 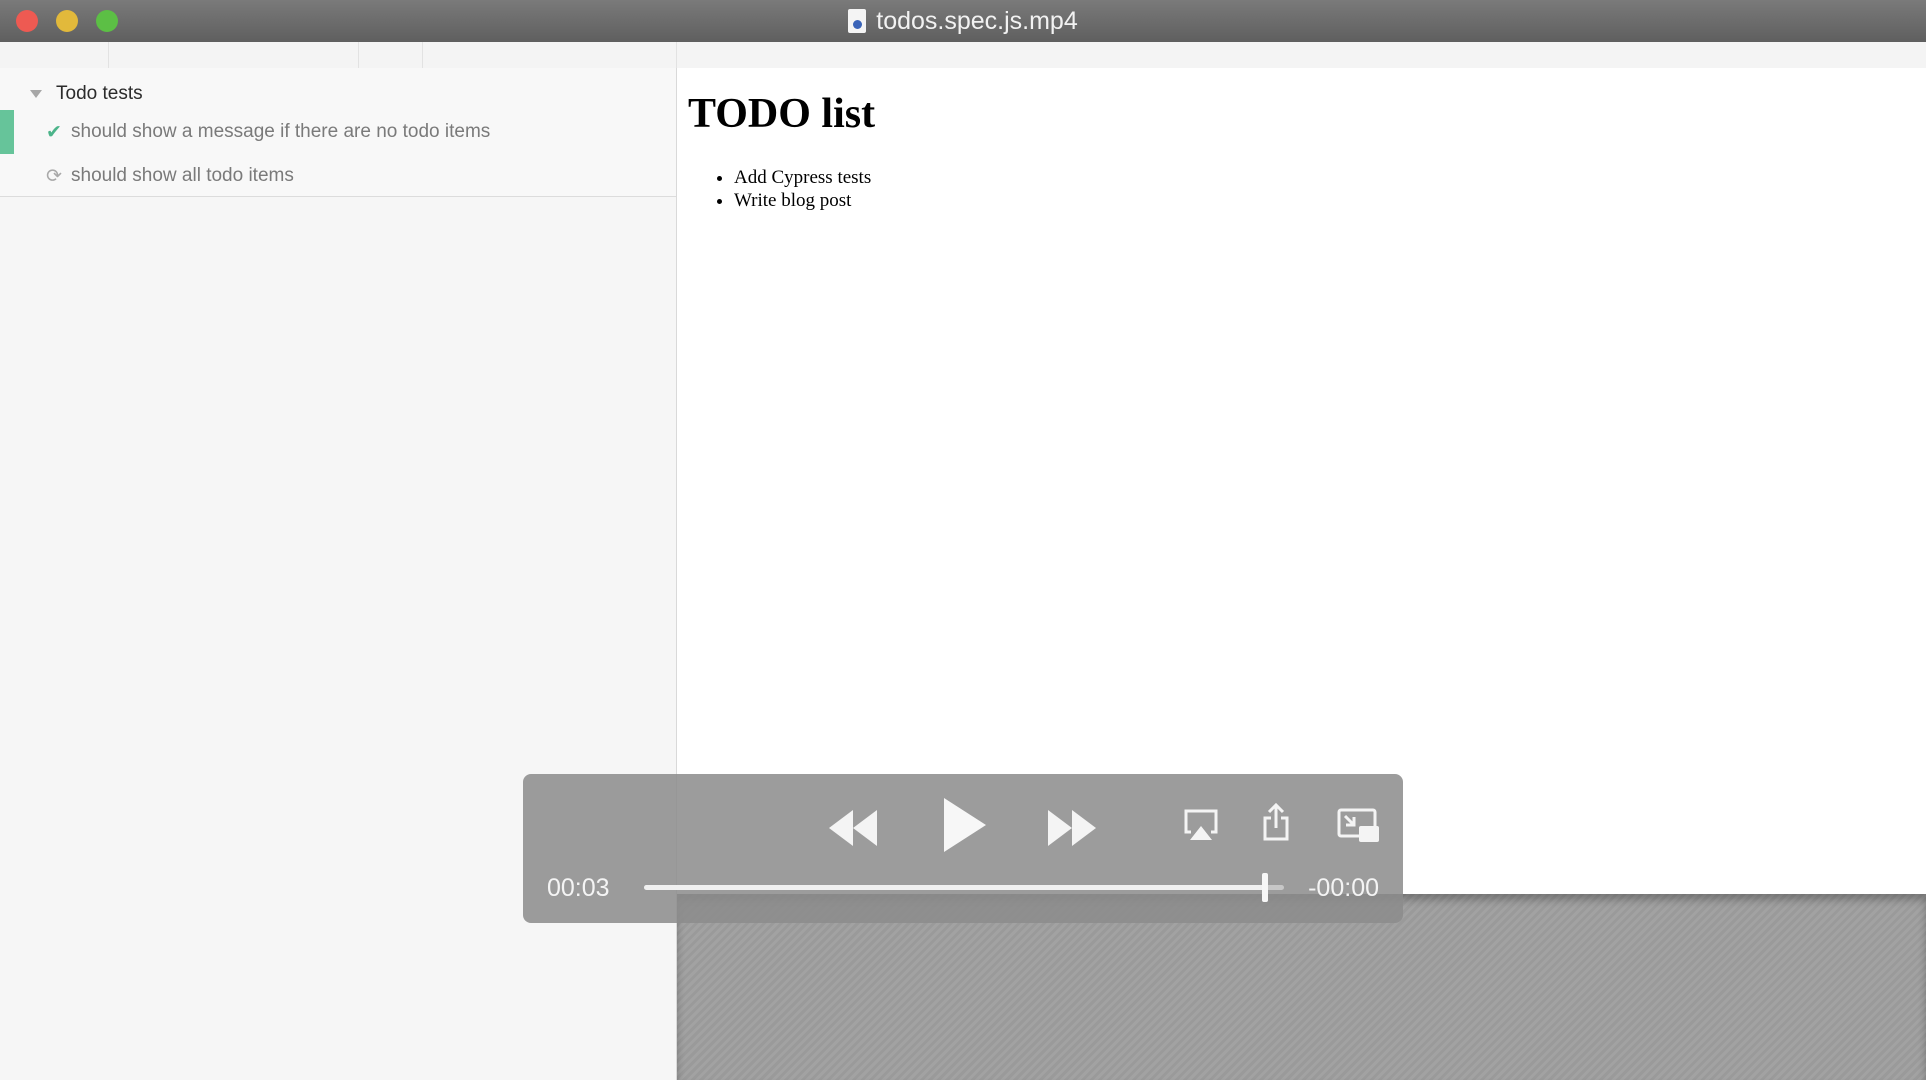 I want to click on video-document-icon, so click(x=857, y=21).